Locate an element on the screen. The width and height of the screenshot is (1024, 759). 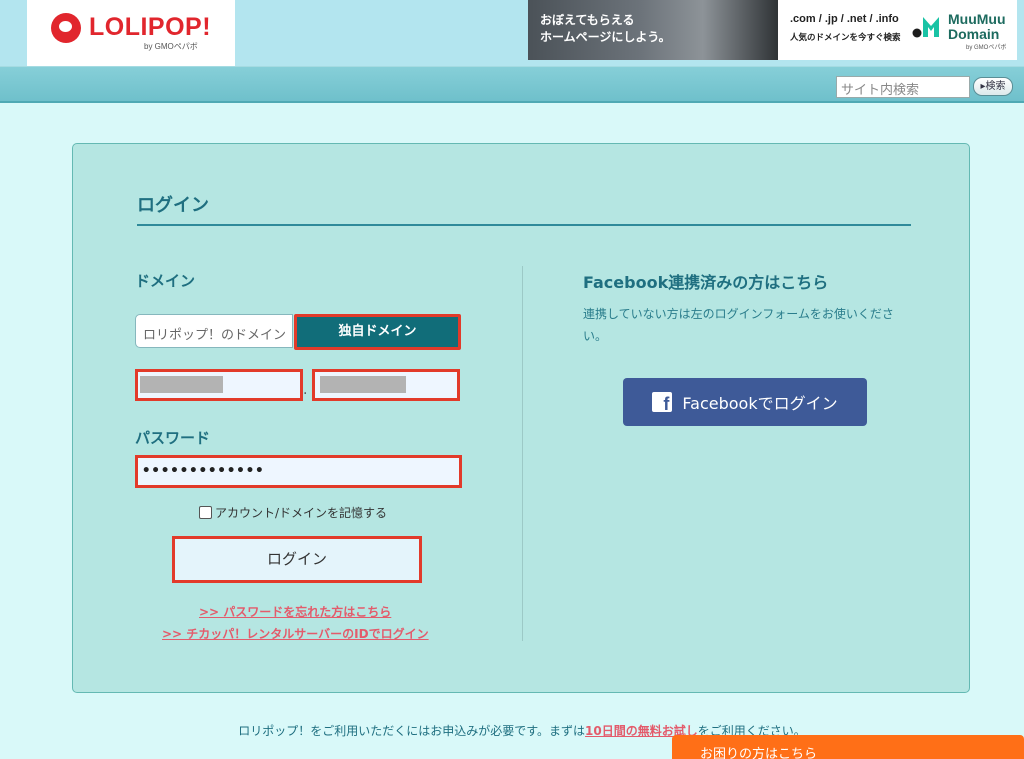
search-bar: サイト内検索 ▸検索 is located at coordinates (512, 84).